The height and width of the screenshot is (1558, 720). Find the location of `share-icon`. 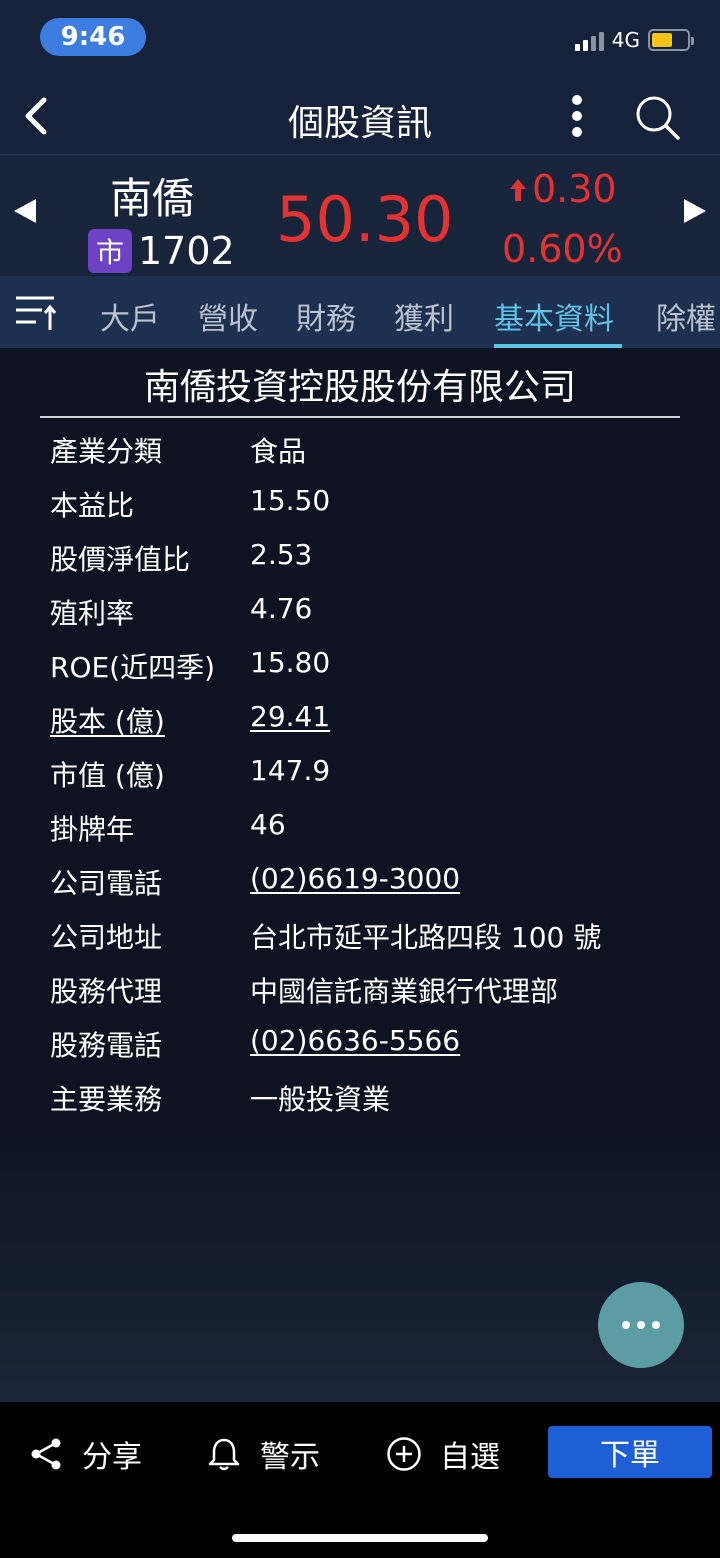

share-icon is located at coordinates (46, 1454).